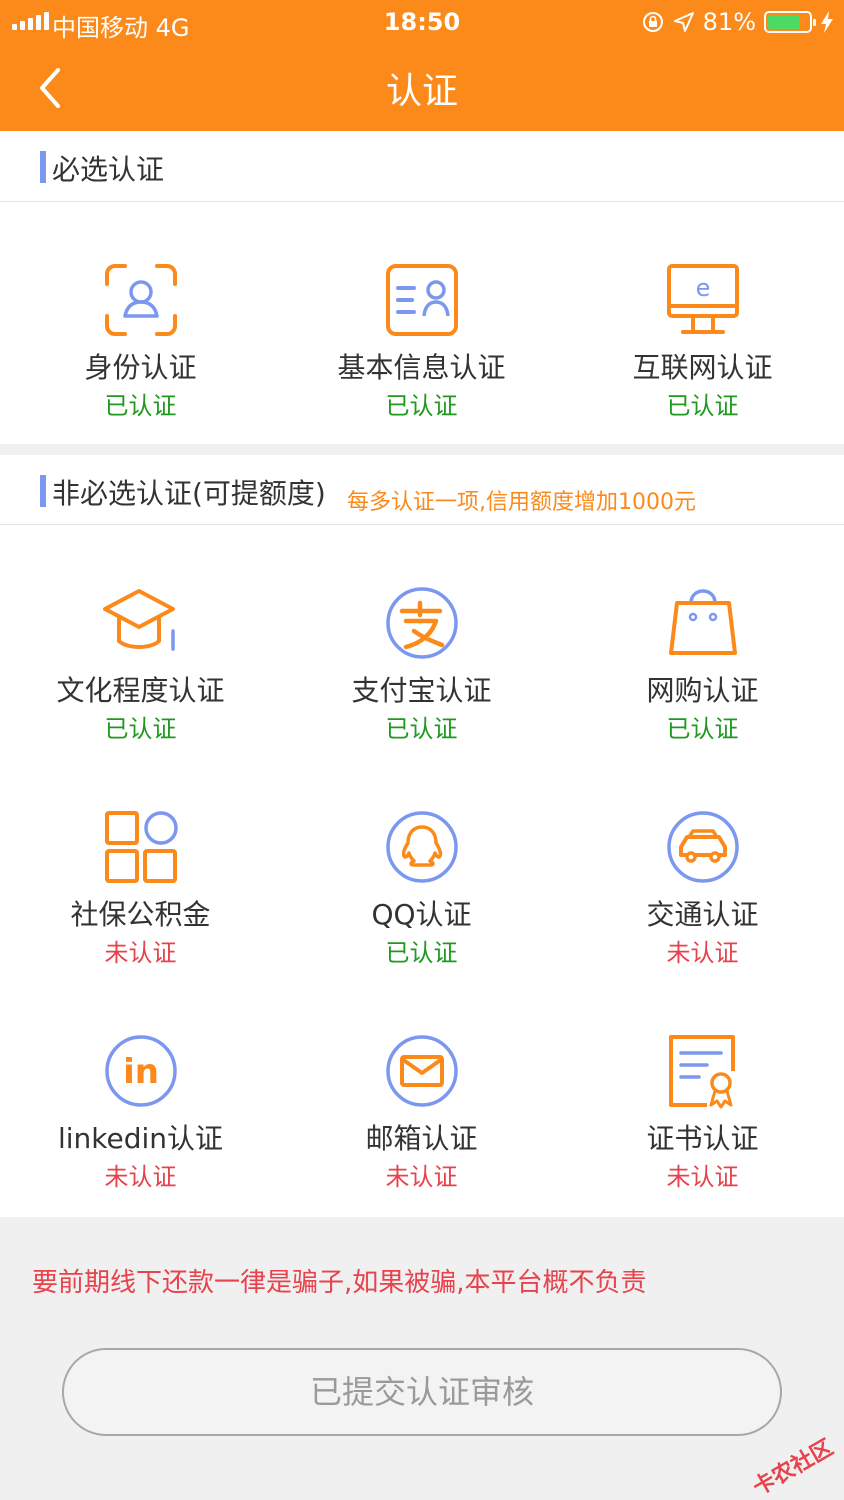 This screenshot has height=1500, width=844. I want to click on item-label: 证书认证, so click(702, 1138).